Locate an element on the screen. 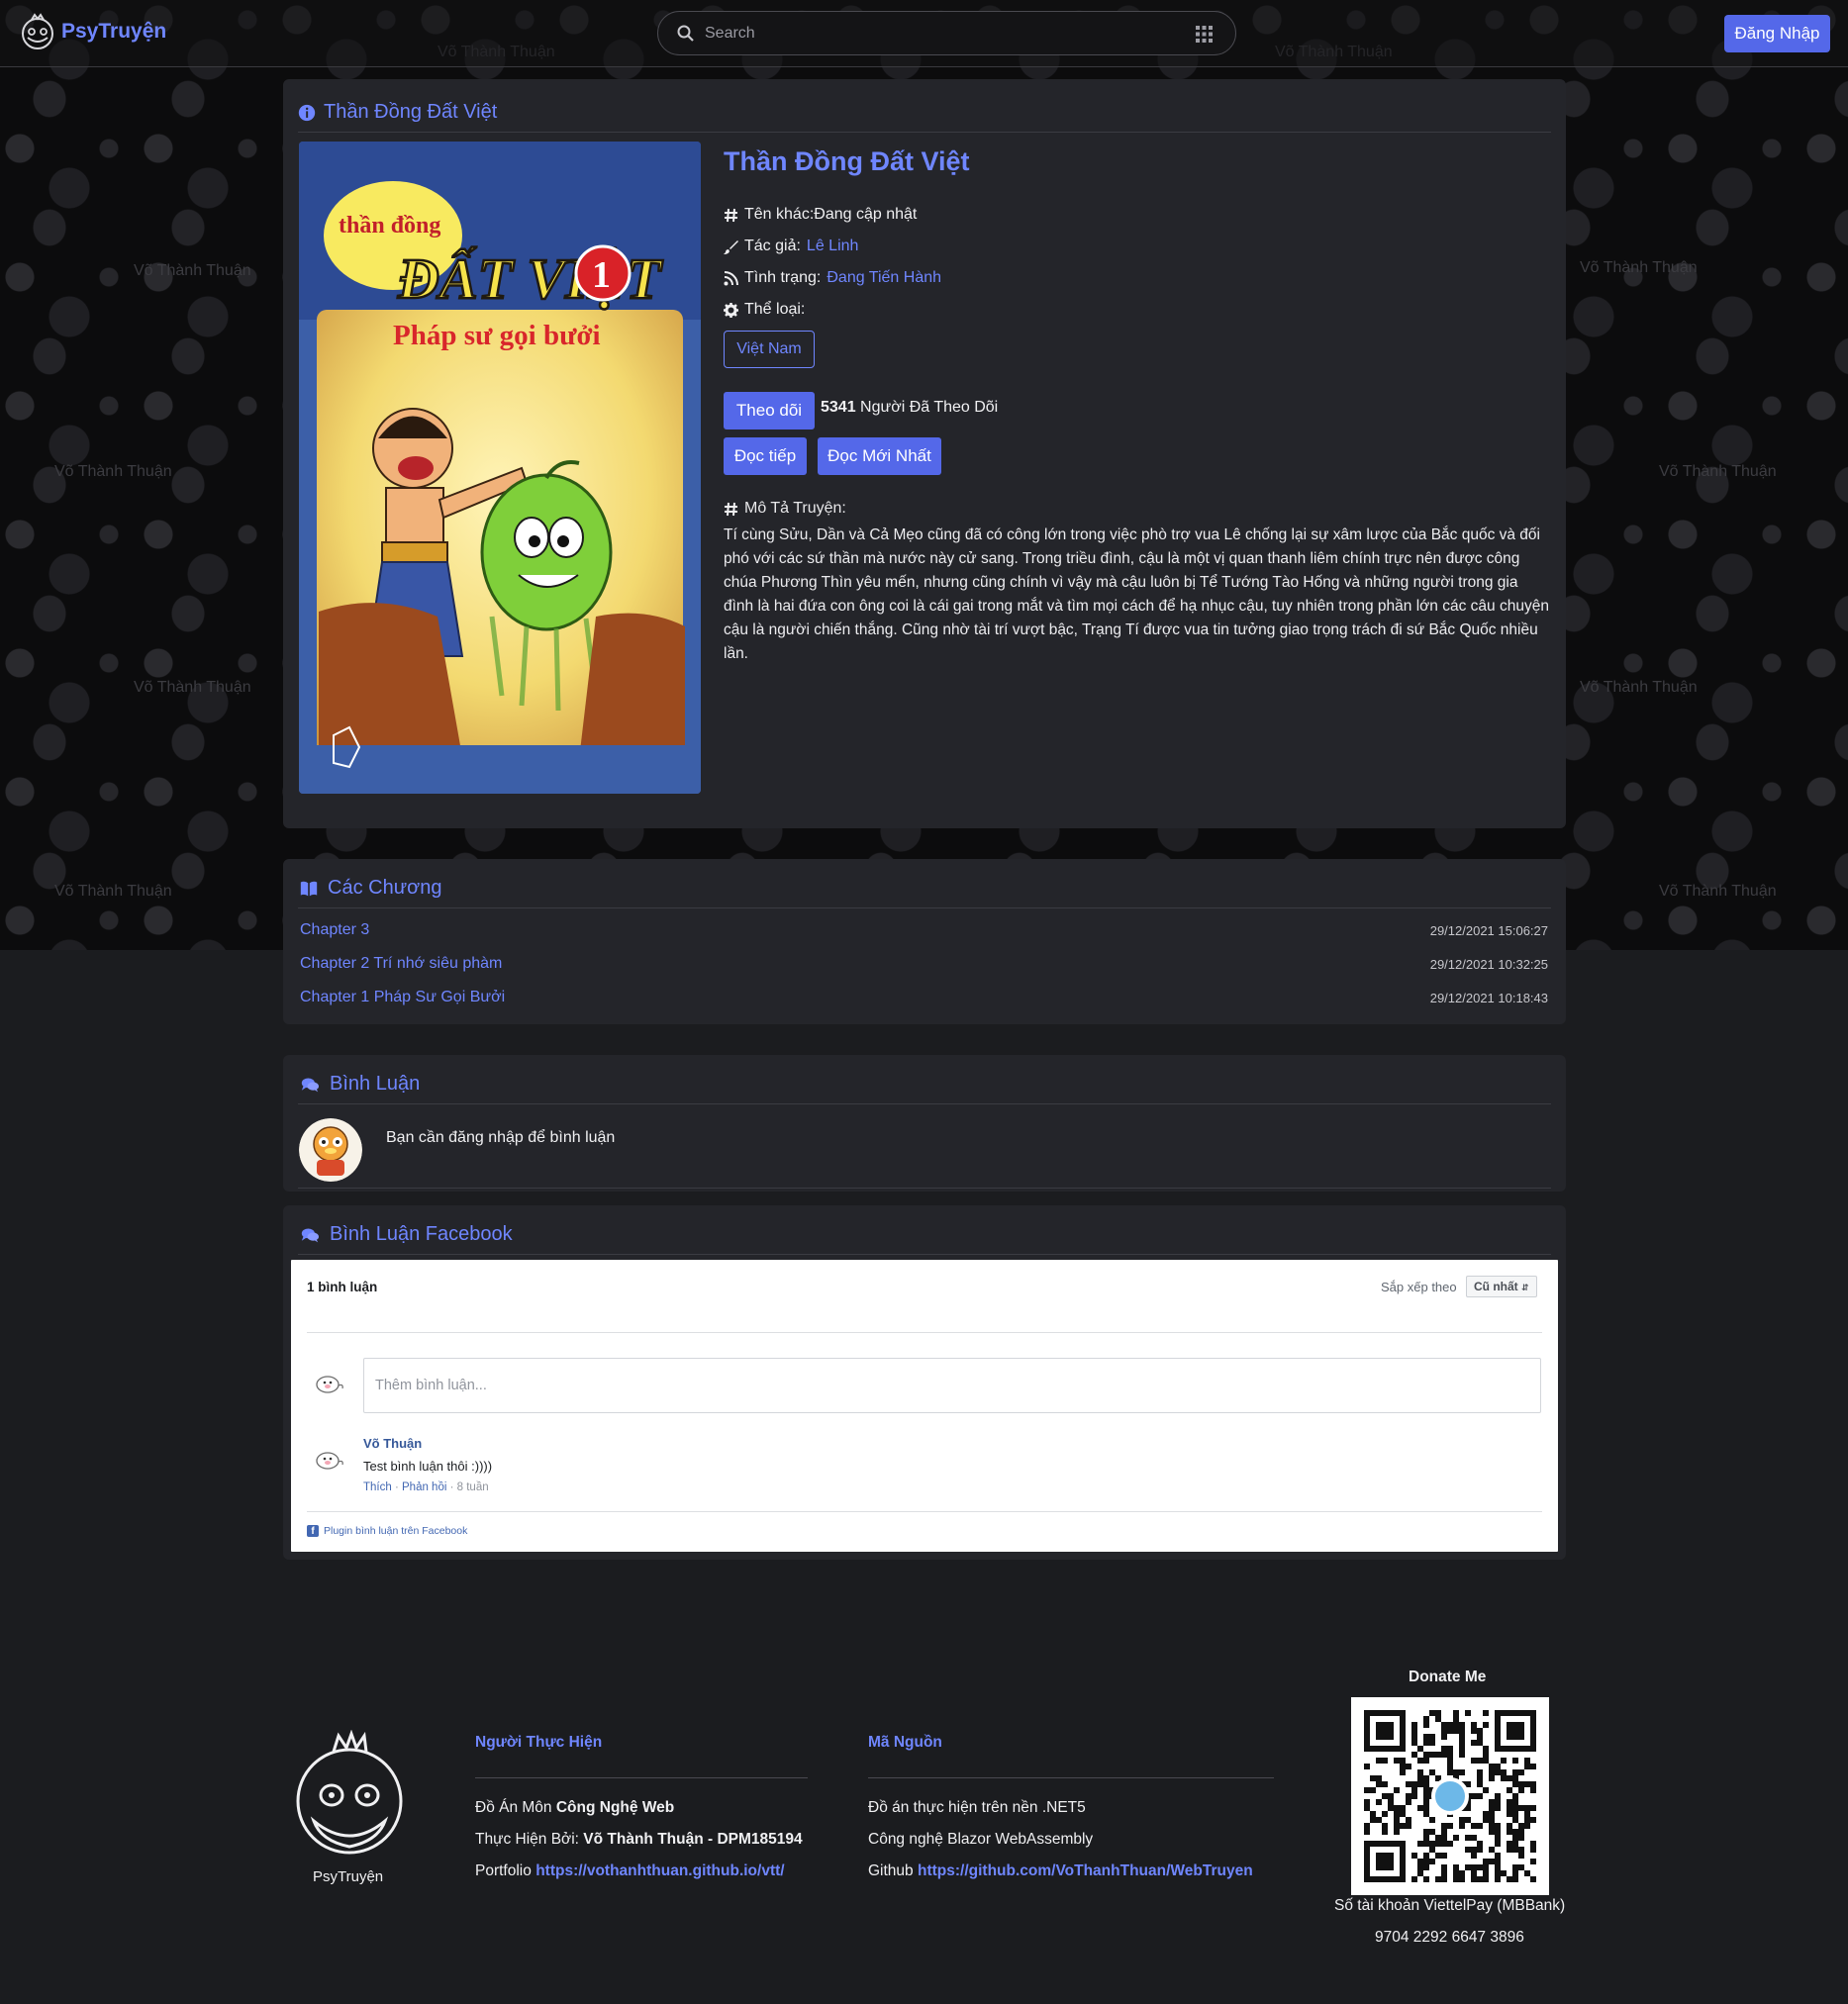 The height and width of the screenshot is (2004, 1848). fb-sort-select: Cũ nhất ⇵ is located at coordinates (1501, 1286).